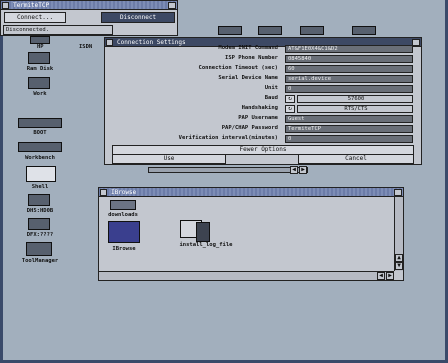 The width and height of the screenshot is (448, 363). Describe the element at coordinates (349, 79) in the screenshot. I see `serial-device-field: serial.device` at that location.